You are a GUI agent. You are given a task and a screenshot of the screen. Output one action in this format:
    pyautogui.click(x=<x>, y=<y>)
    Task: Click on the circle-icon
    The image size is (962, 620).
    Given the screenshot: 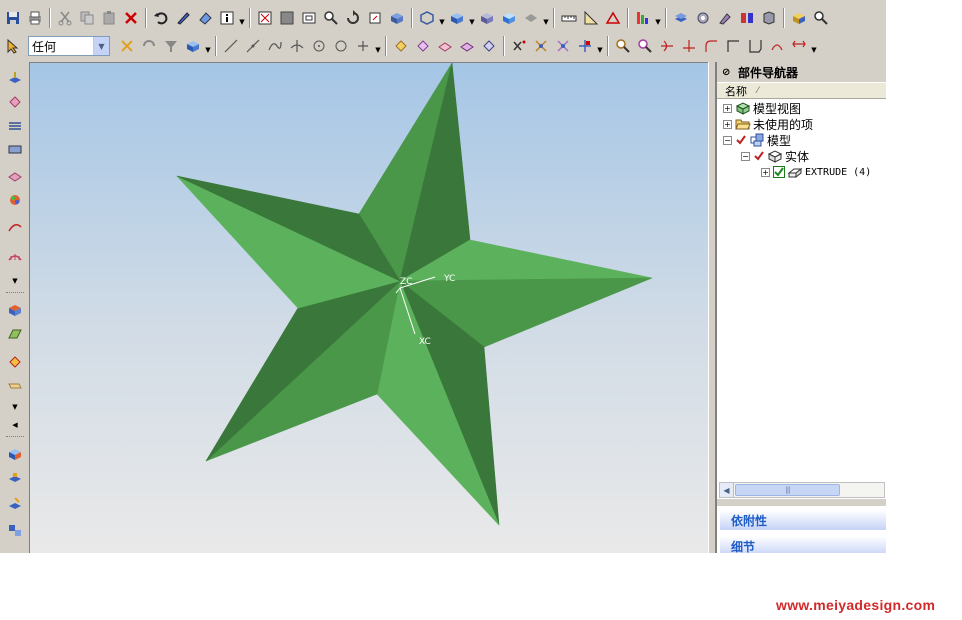 What is the action you would take?
    pyautogui.click(x=341, y=46)
    